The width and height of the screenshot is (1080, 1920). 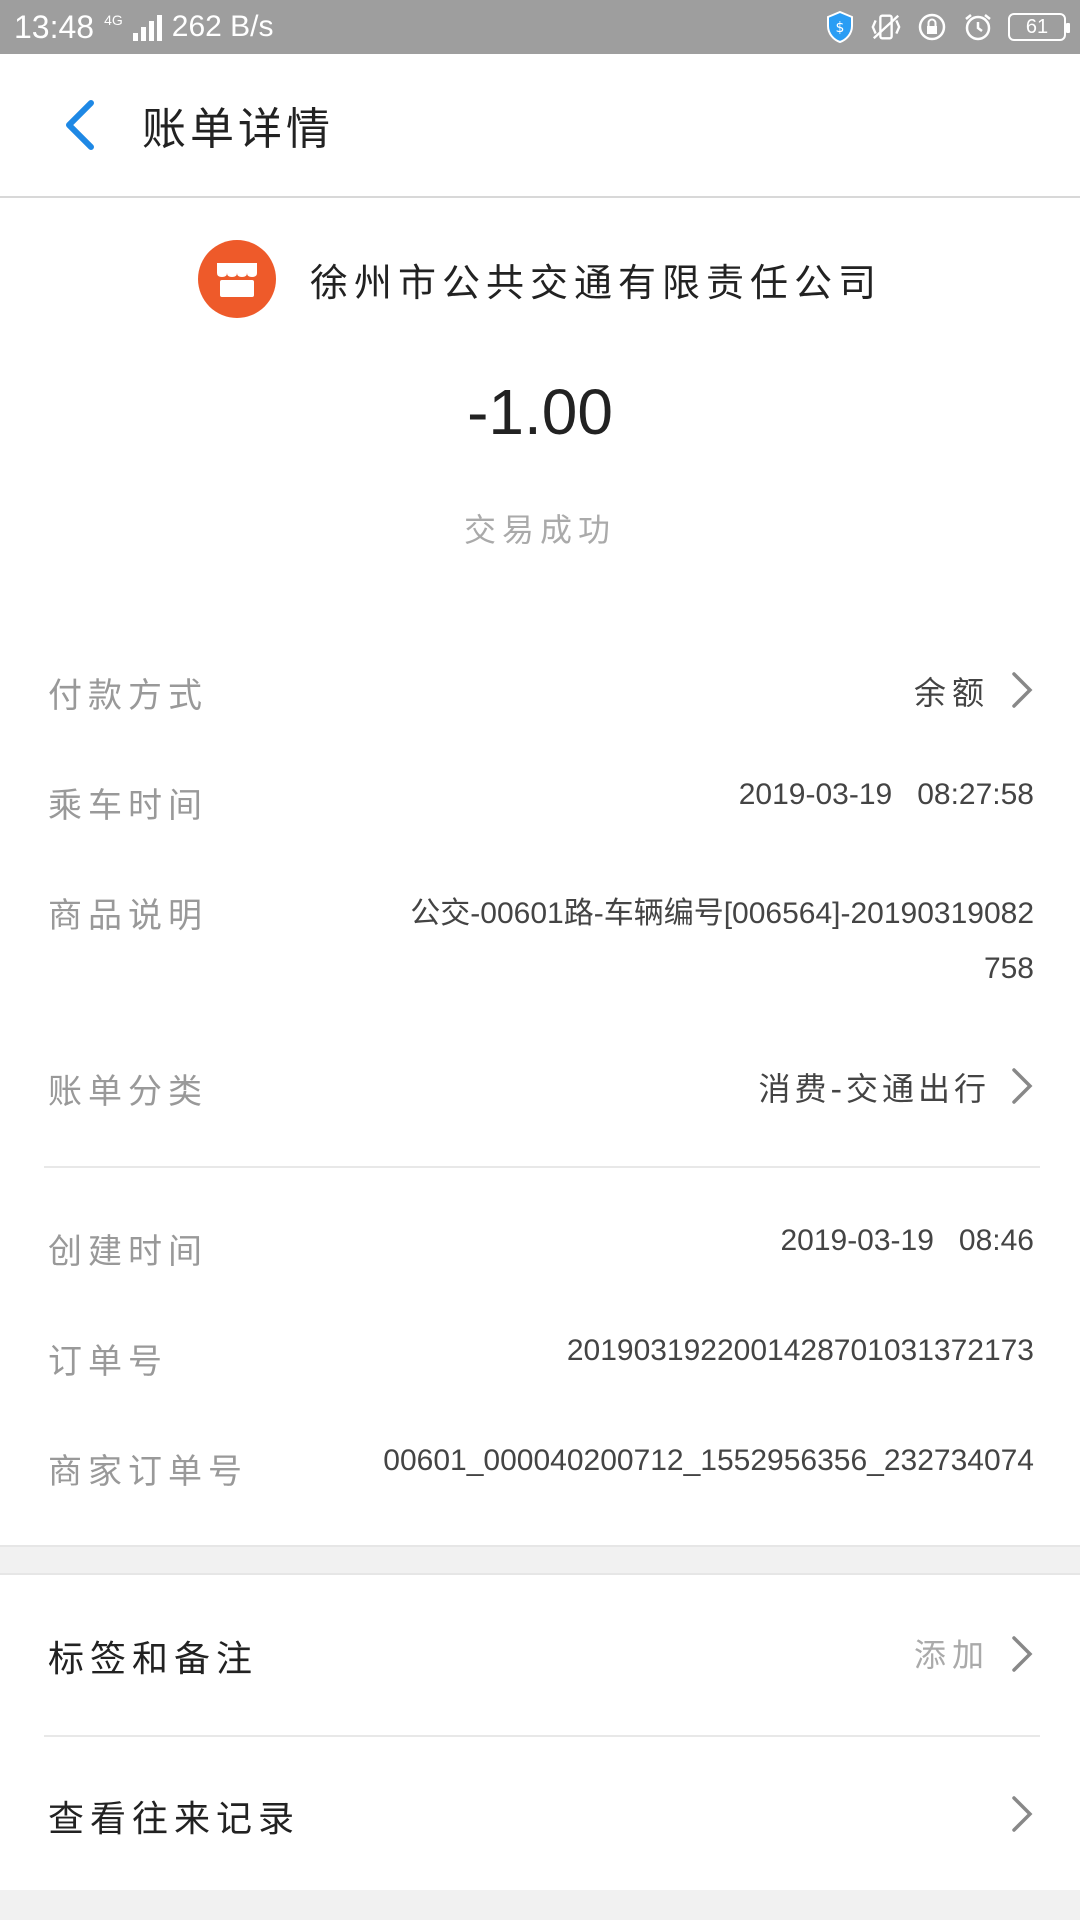 I want to click on category-value: 消费-交通出行, so click(x=874, y=1089).